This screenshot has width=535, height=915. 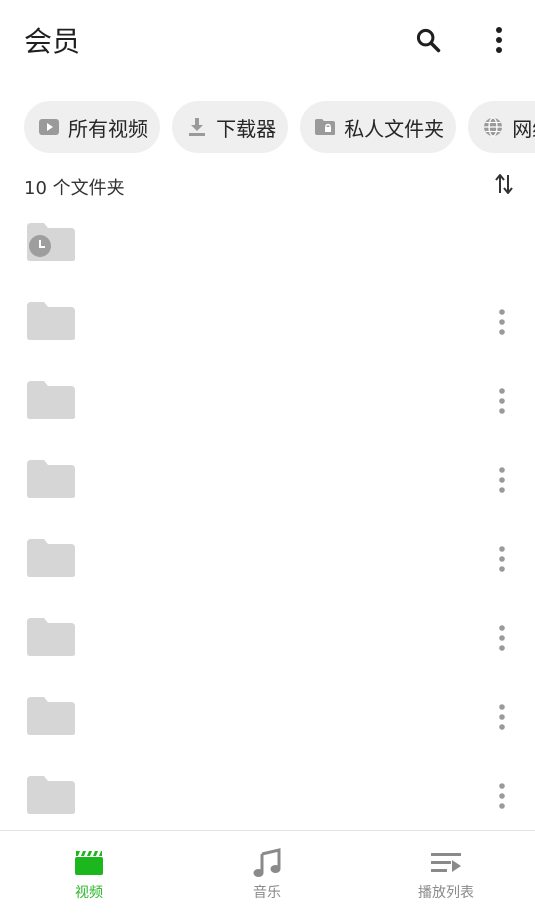 I want to click on page-title: 会员, so click(x=52, y=41).